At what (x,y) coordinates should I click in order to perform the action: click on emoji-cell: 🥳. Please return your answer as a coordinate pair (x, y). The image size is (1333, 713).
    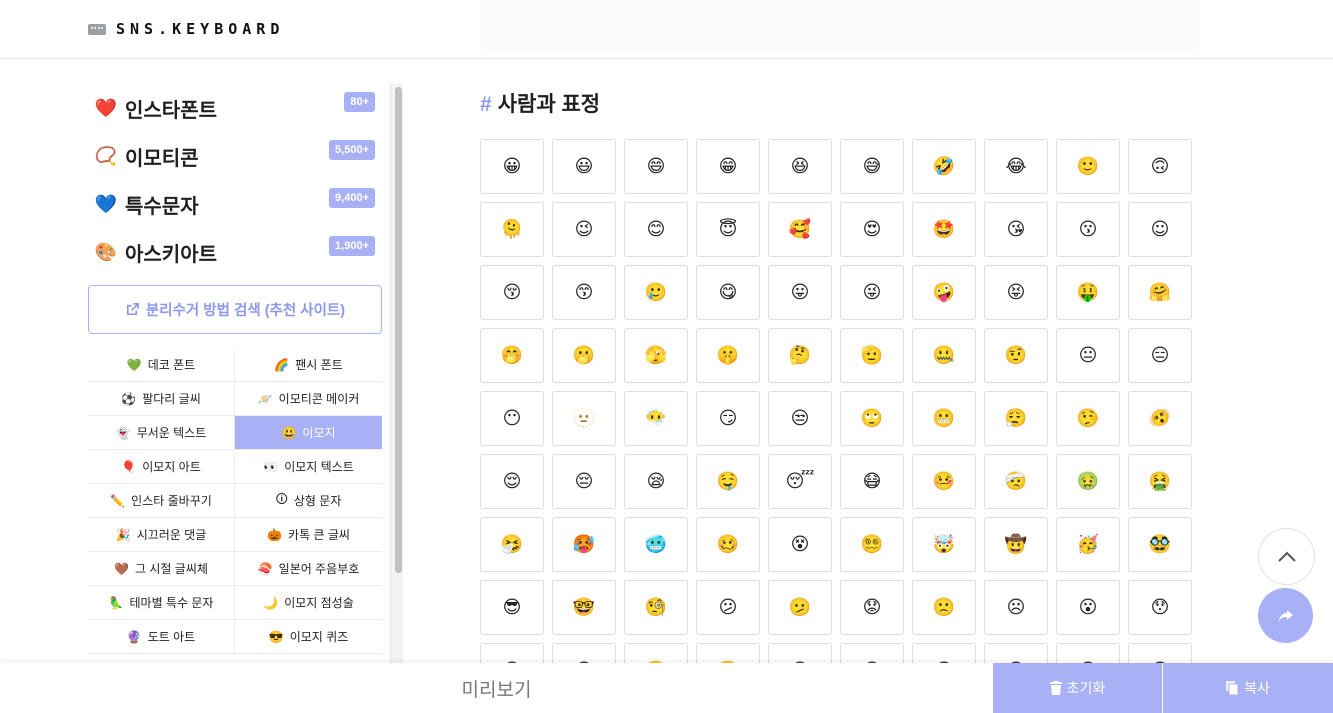
    Looking at the image, I should click on (1088, 544).